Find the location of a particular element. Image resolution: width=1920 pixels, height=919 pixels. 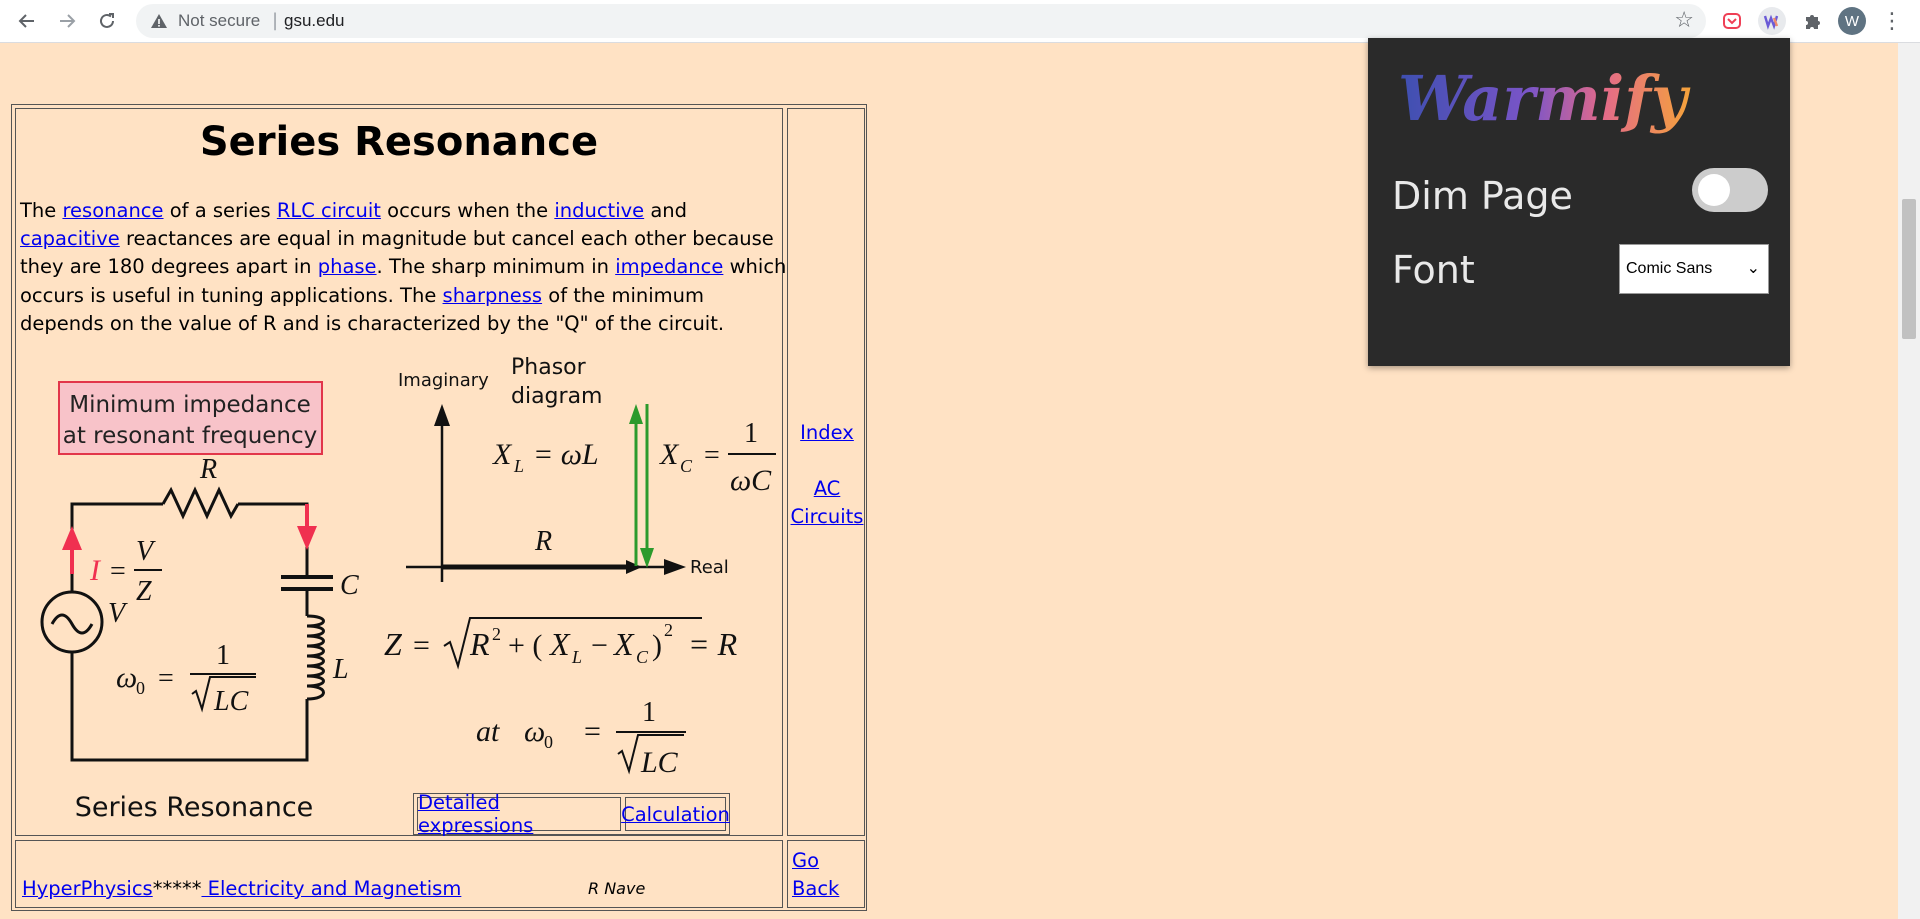

paragraph-text: The is located at coordinates (41, 210).